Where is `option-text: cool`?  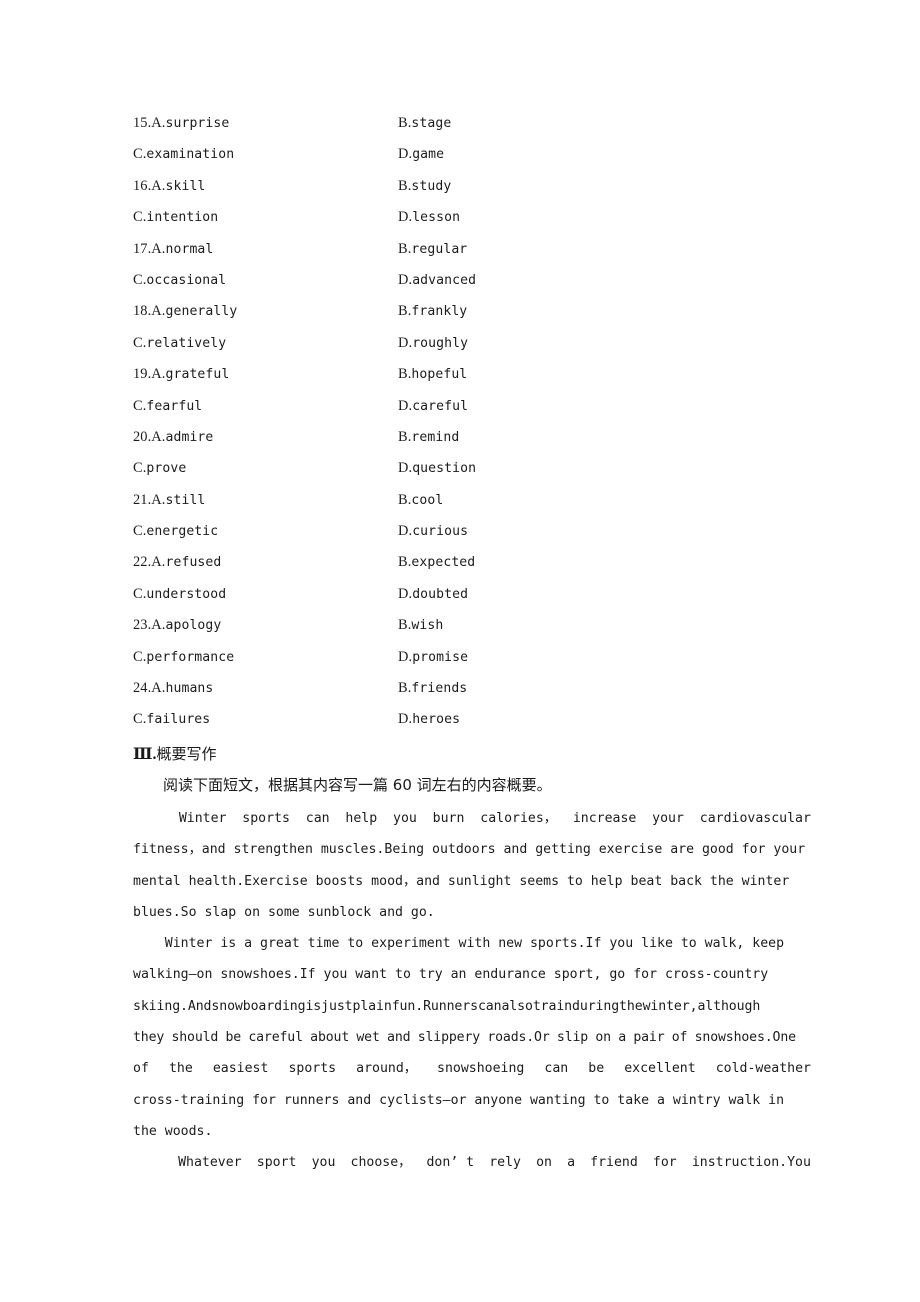 option-text: cool is located at coordinates (427, 500).